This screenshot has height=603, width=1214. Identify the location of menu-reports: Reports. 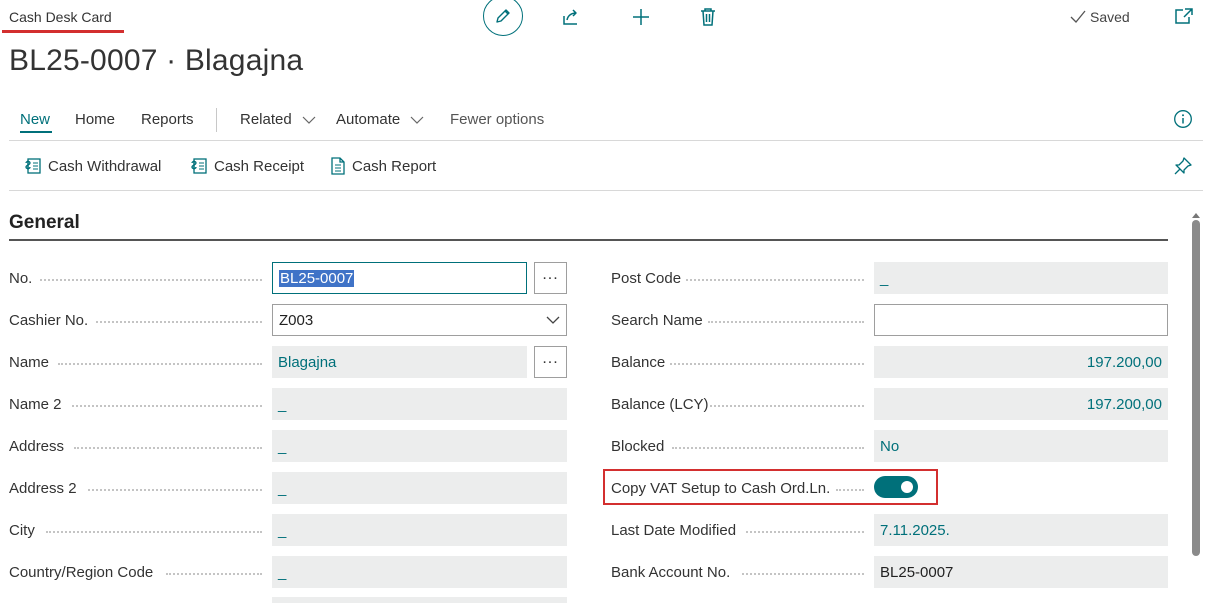
(167, 119).